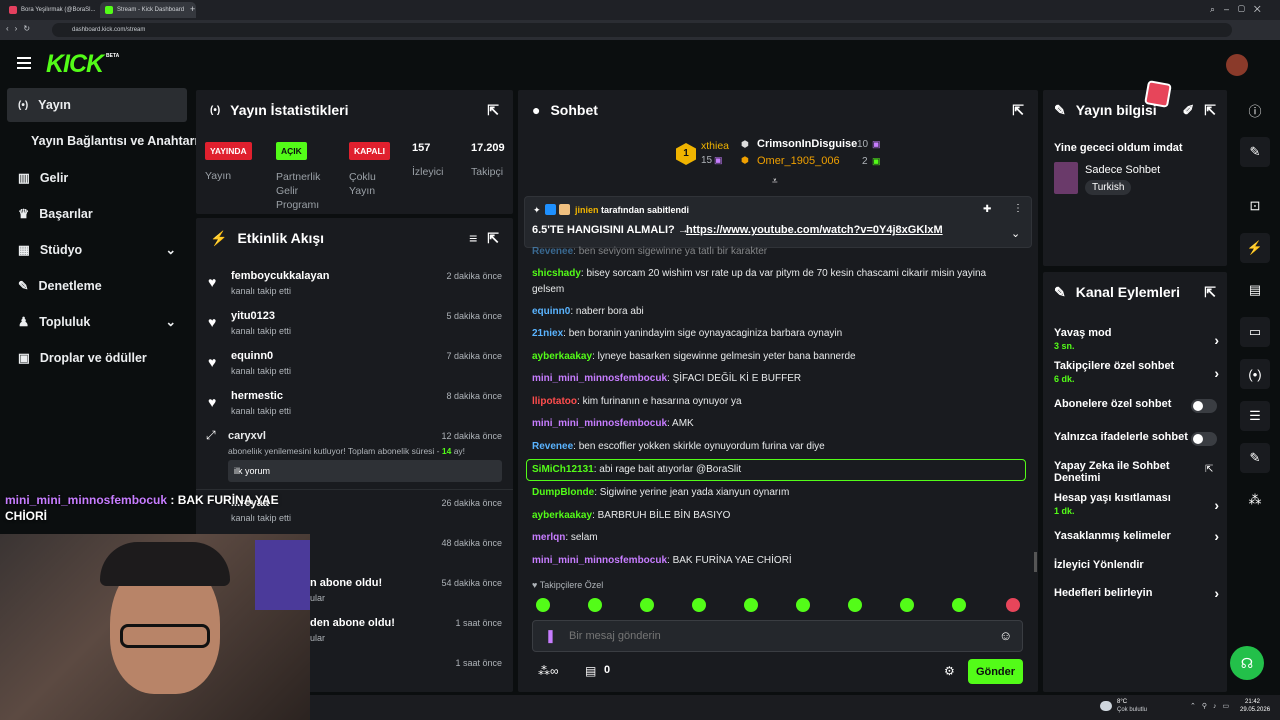 The width and height of the screenshot is (1280, 720). I want to click on top-gifter-name: Omer_1905_006, so click(798, 161).